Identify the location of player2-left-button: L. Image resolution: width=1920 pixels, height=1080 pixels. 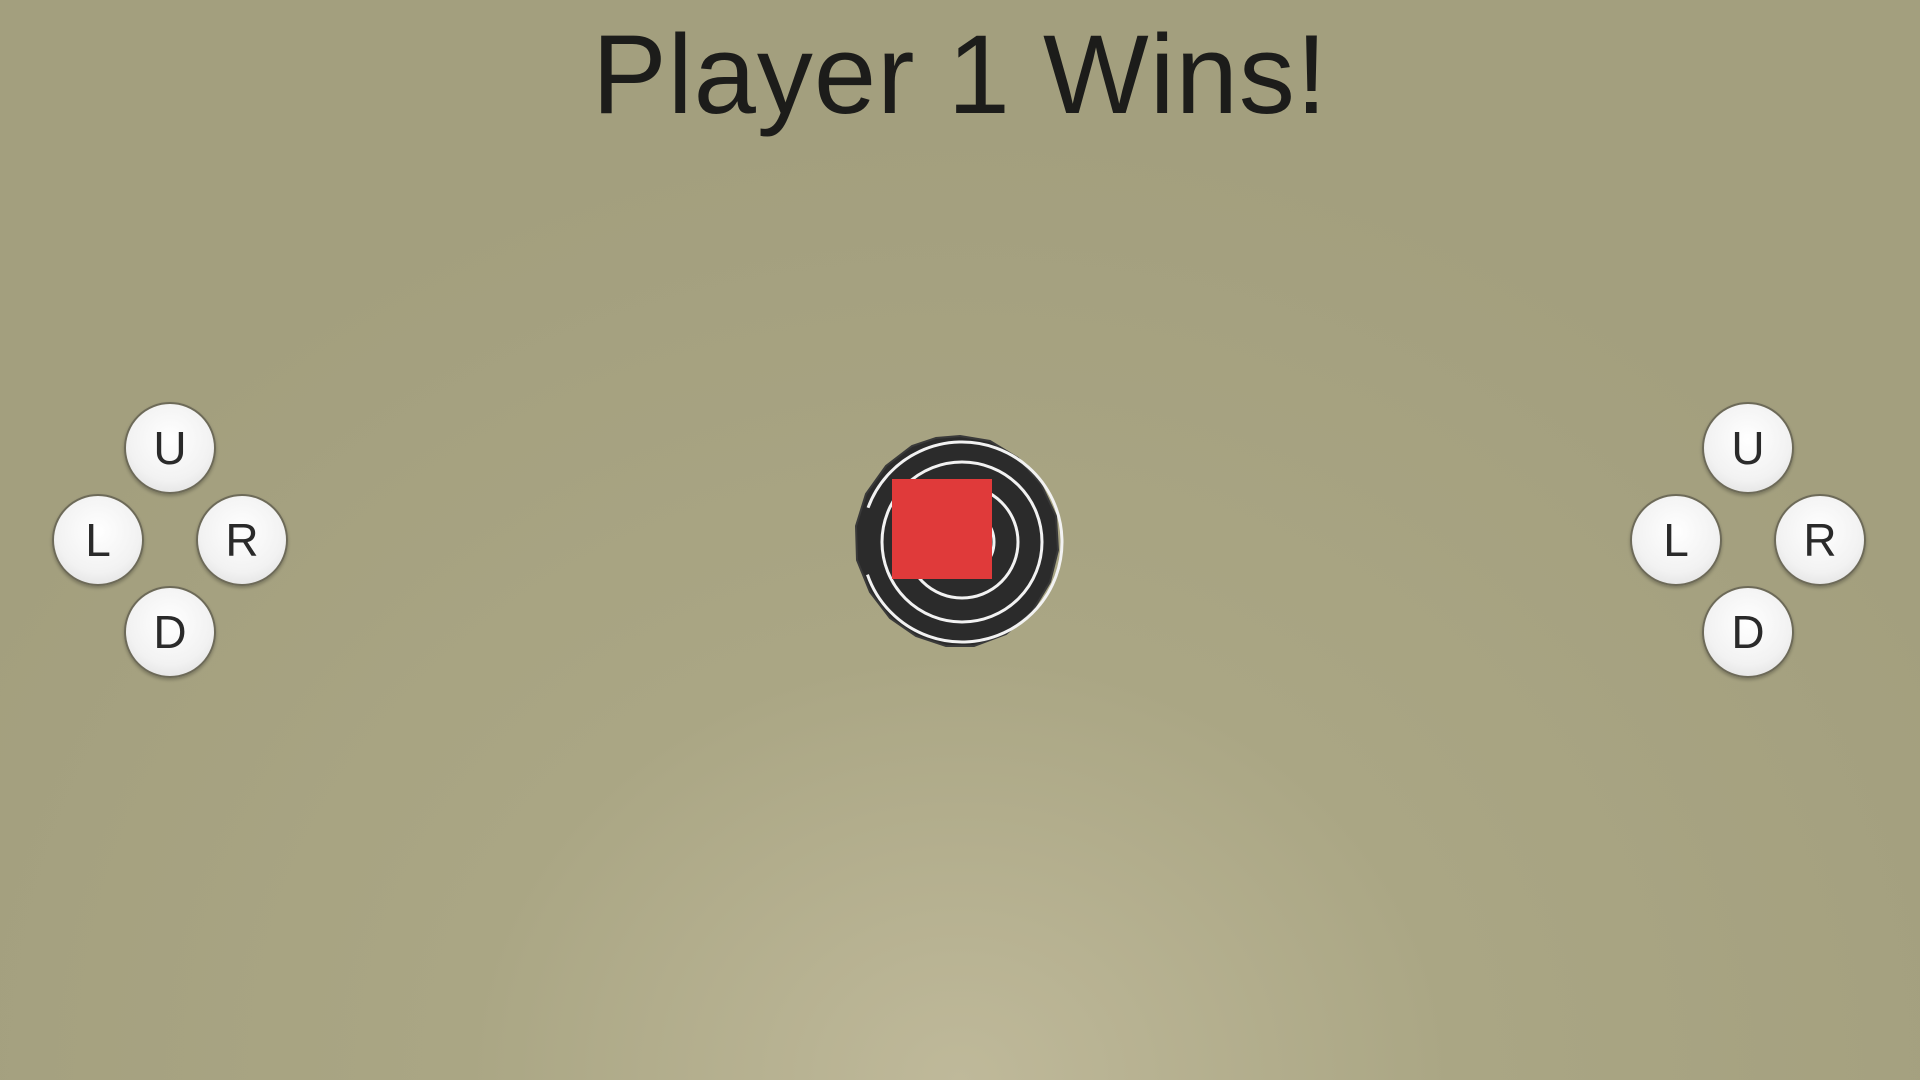
(1676, 540).